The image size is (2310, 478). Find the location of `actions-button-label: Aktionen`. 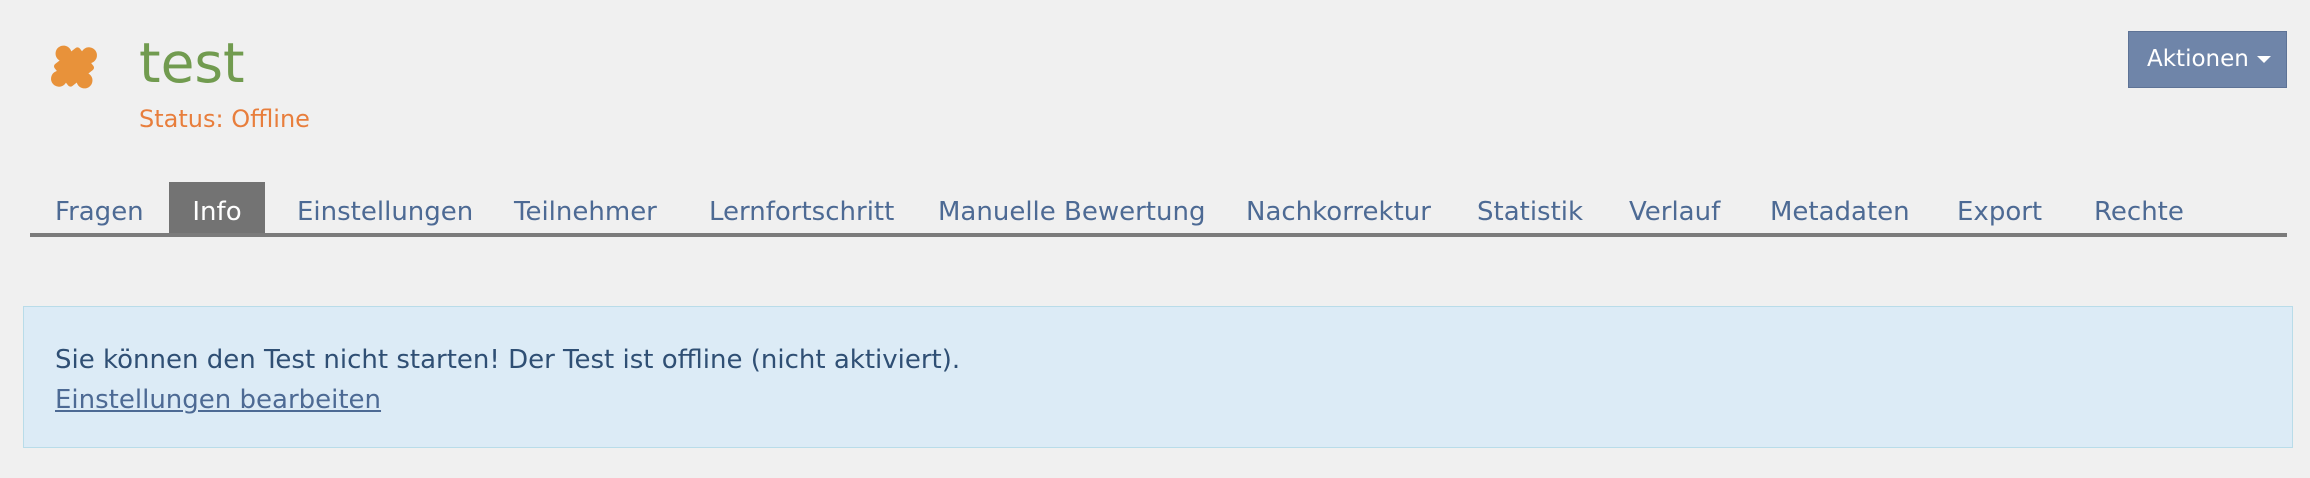

actions-button-label: Aktionen is located at coordinates (2198, 59).